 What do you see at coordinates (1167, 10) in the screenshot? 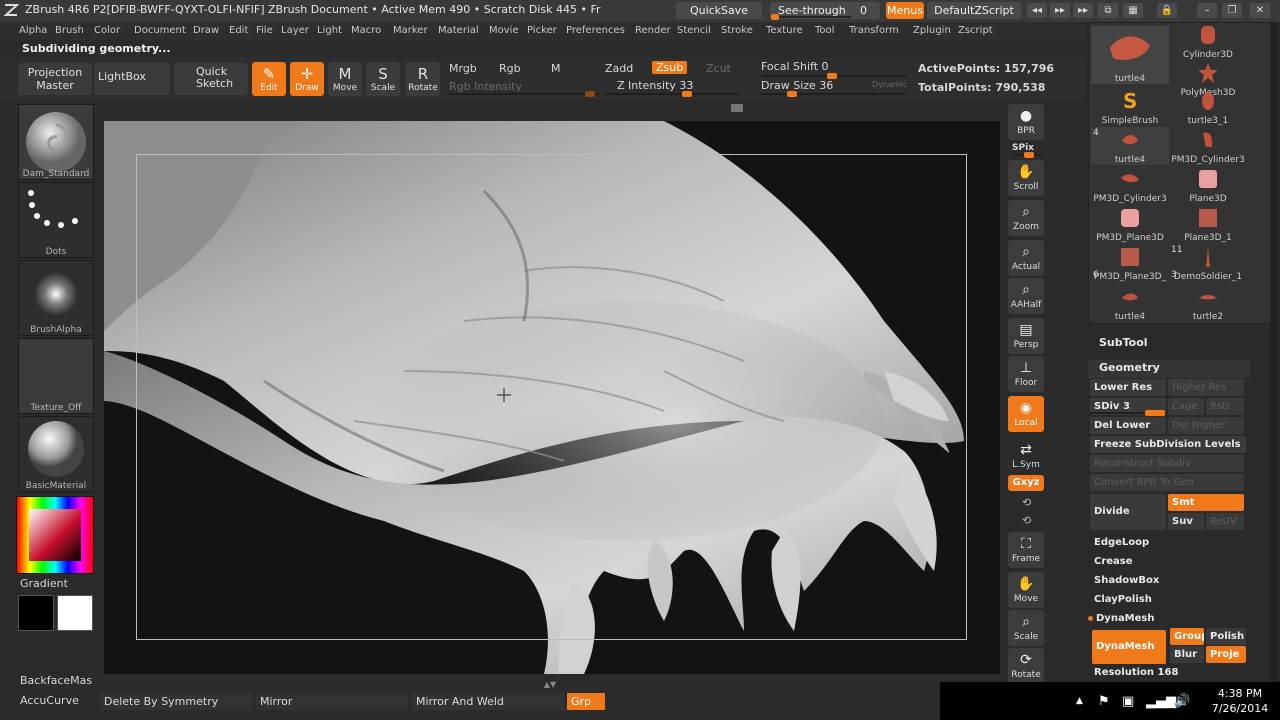
I see `lock-icon: 🔒` at bounding box center [1167, 10].